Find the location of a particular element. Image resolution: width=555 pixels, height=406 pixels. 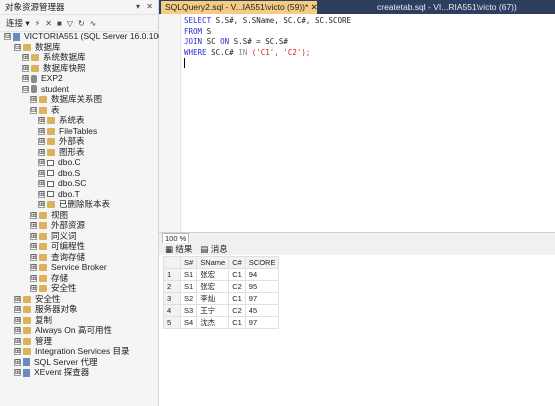

tree-node: ⊞ dbo.C is located at coordinates (59, 162).